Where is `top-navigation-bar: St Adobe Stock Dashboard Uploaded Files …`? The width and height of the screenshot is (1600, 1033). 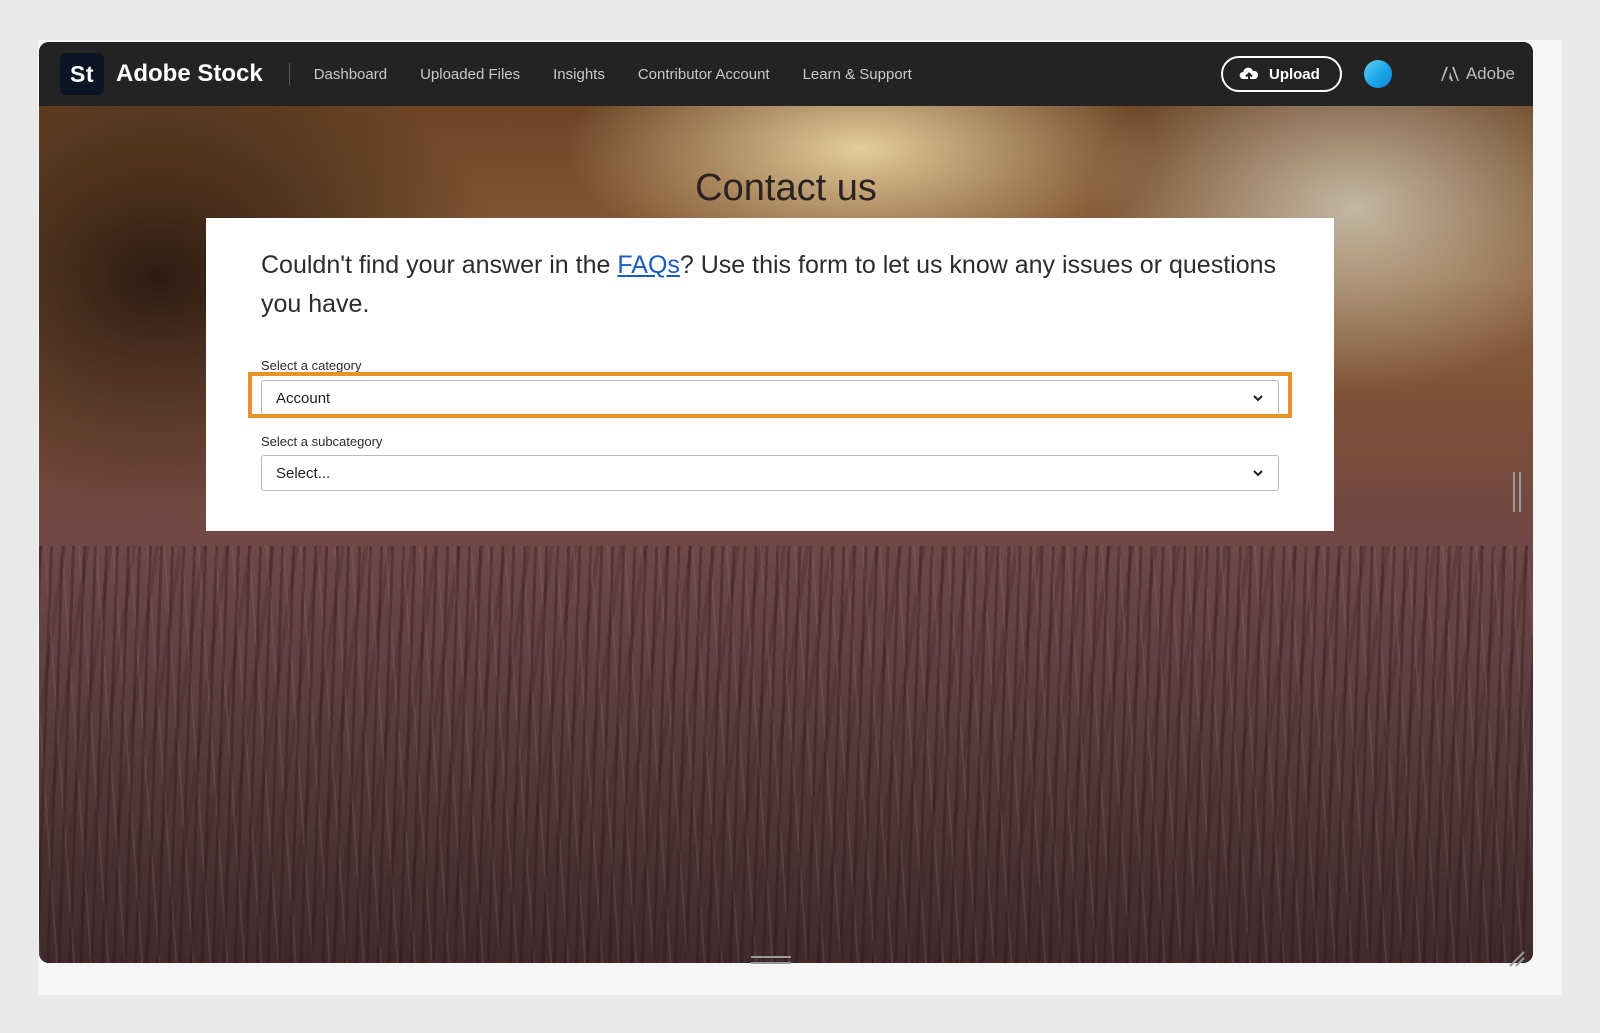
top-navigation-bar: St Adobe Stock Dashboard Uploaded Files … is located at coordinates (786, 74).